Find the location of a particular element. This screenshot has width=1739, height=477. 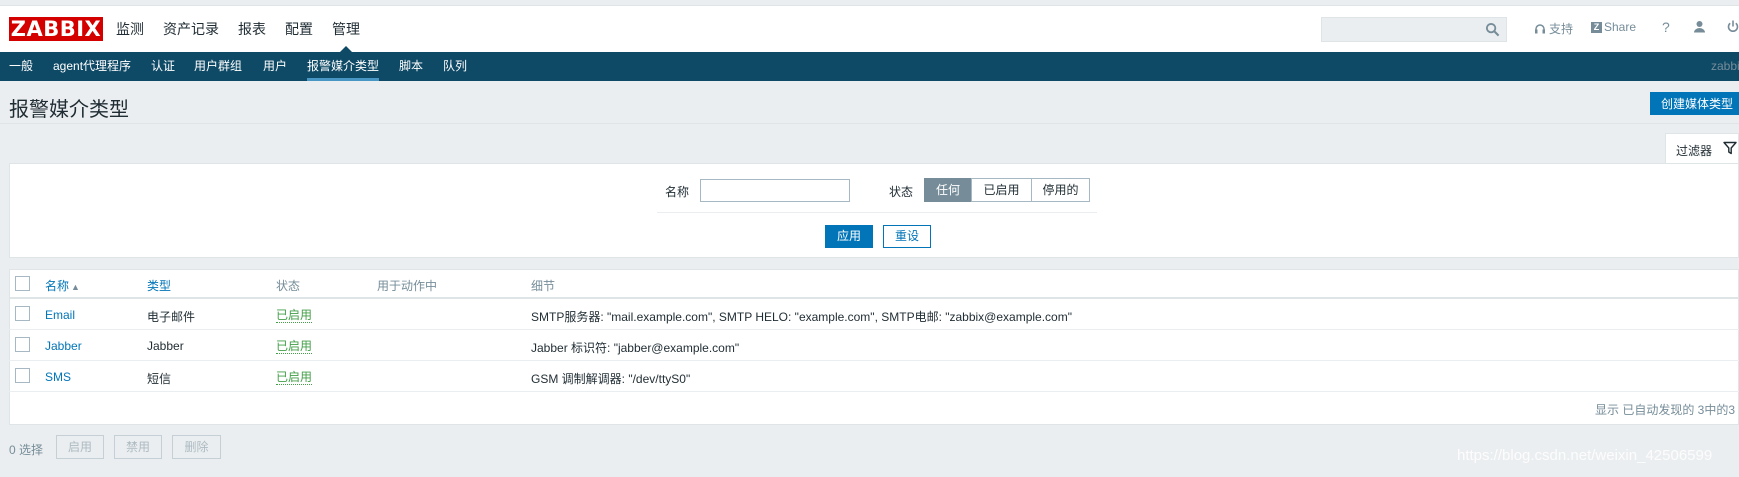

search-input is located at coordinates (1414, 29).